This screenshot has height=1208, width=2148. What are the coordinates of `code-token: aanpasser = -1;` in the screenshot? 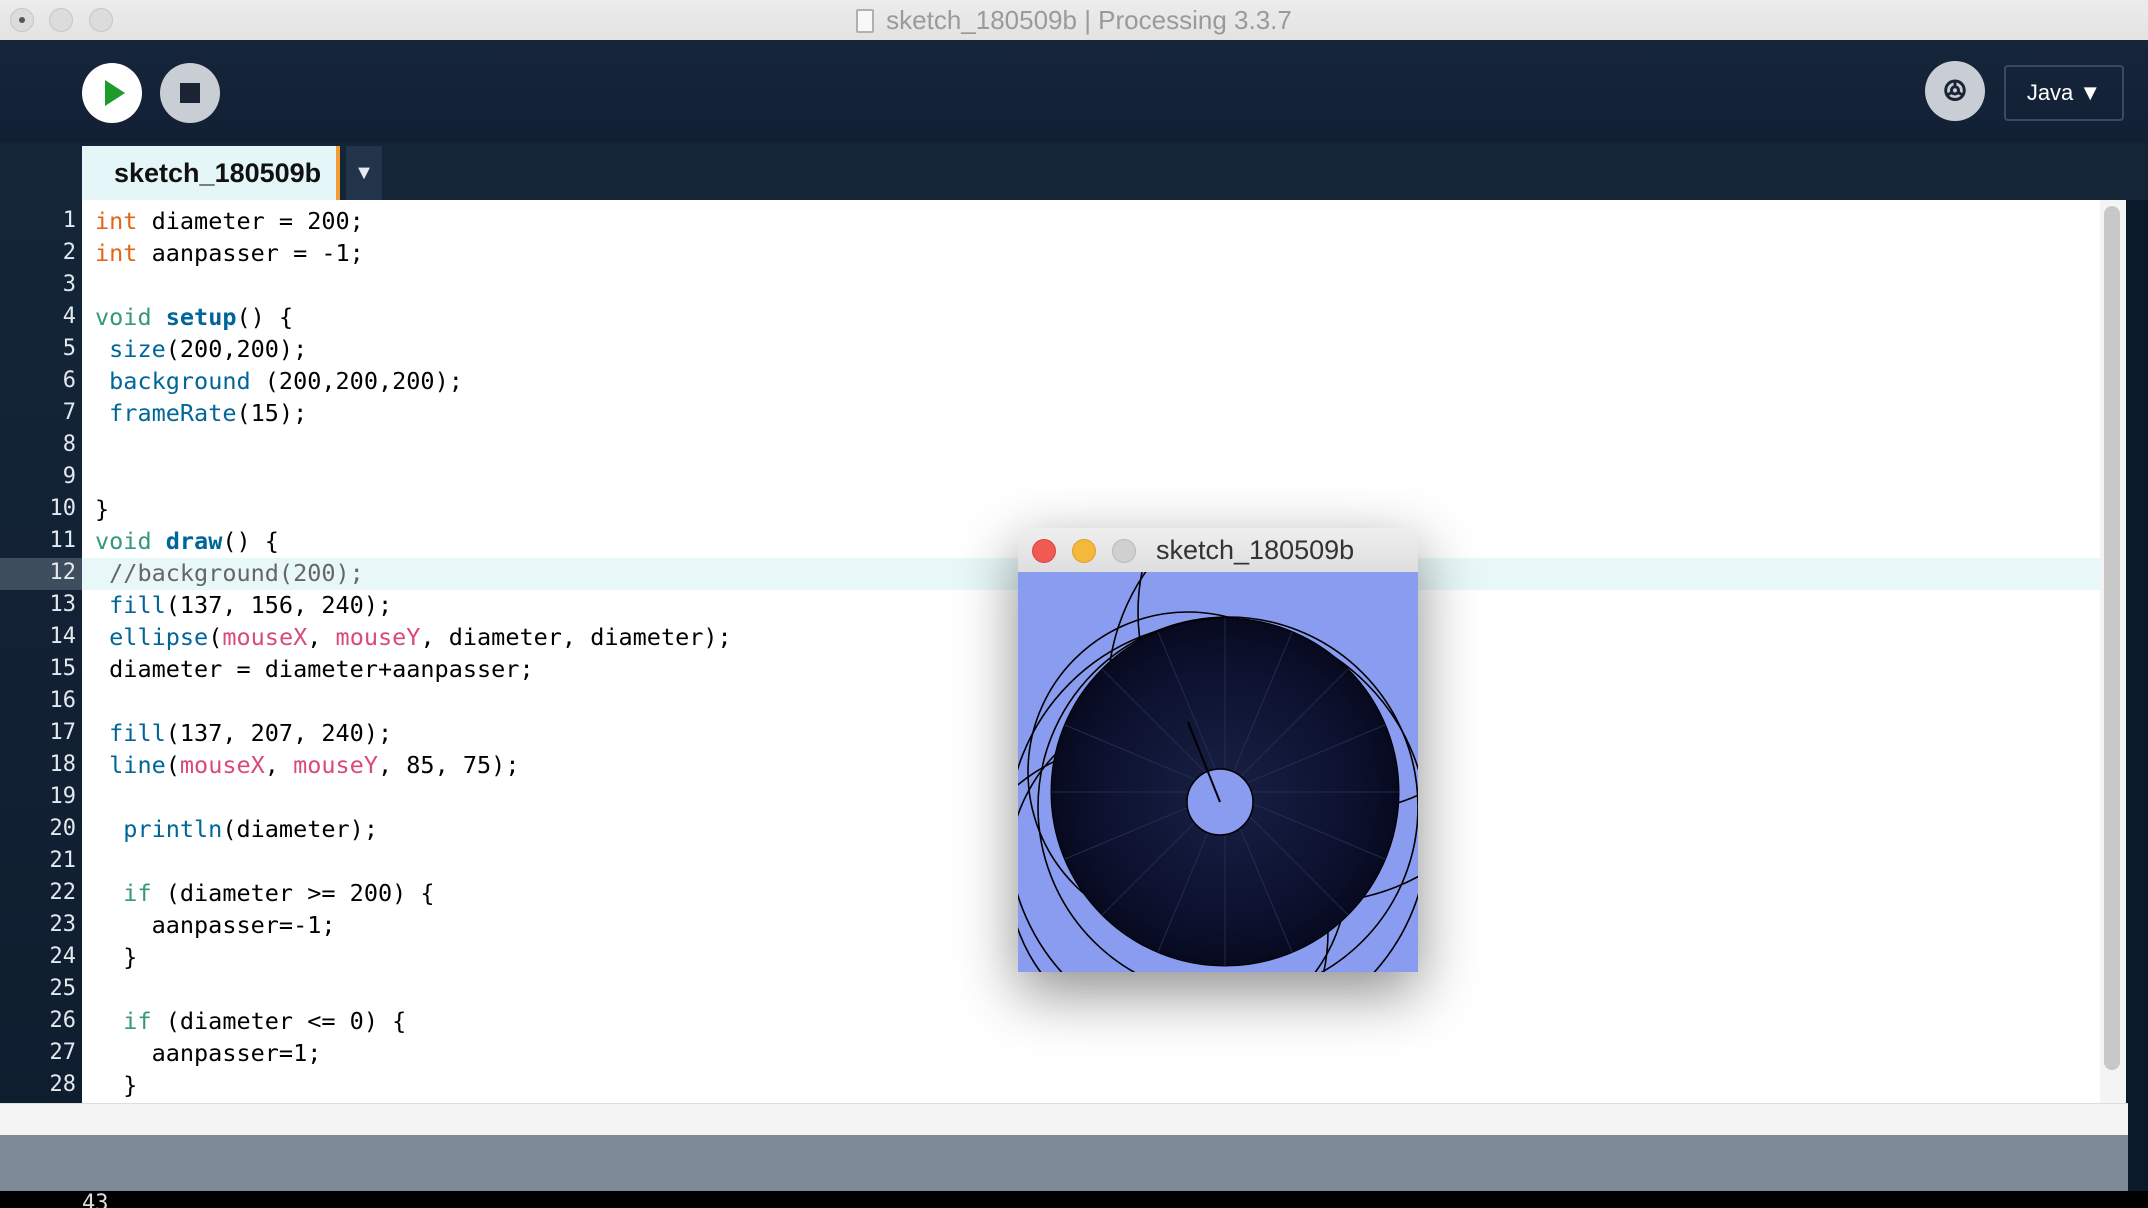 It's located at (250, 253).